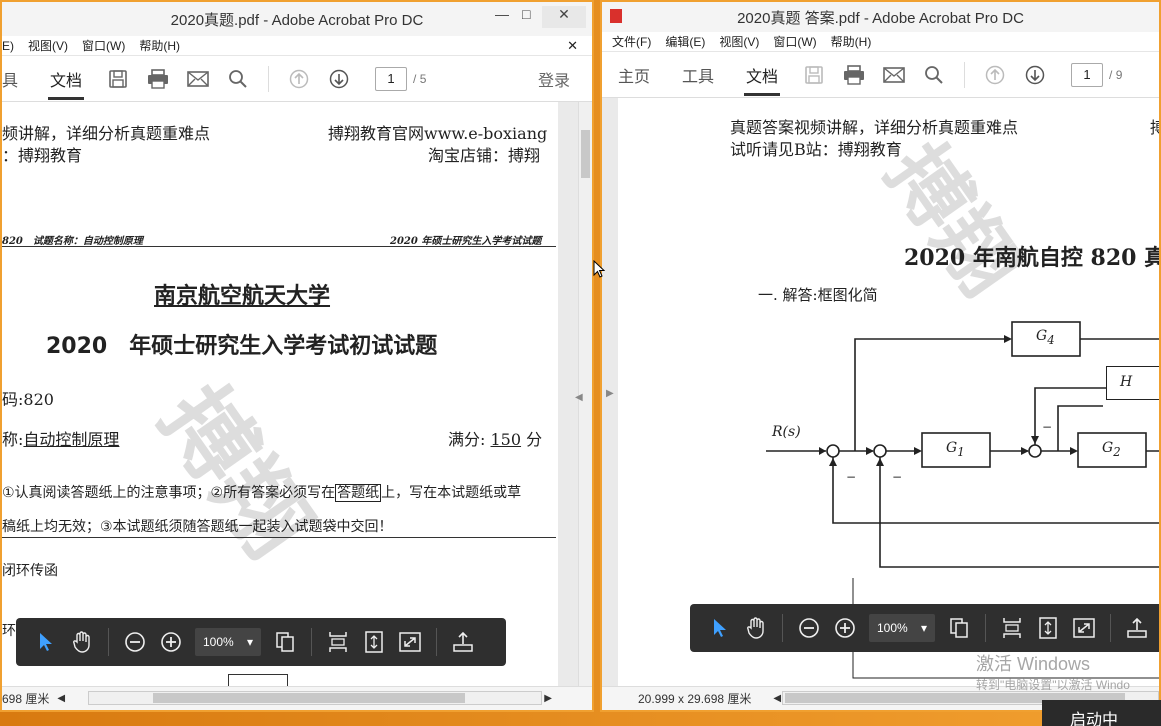  Describe the element at coordinates (18, 79) in the screenshot. I see `tab-tools: 具` at that location.